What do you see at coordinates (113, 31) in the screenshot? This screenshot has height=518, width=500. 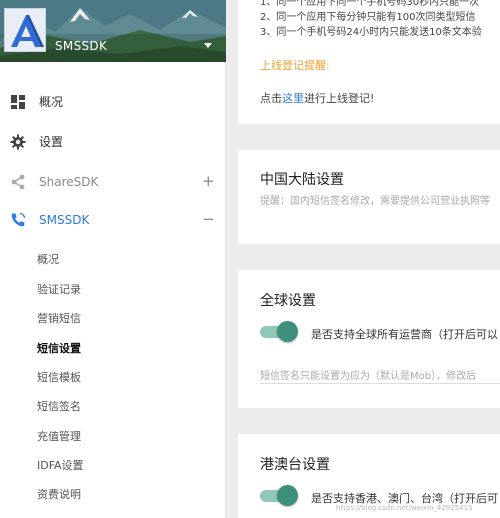 I see `sidebar-banner: SMSSDK` at bounding box center [113, 31].